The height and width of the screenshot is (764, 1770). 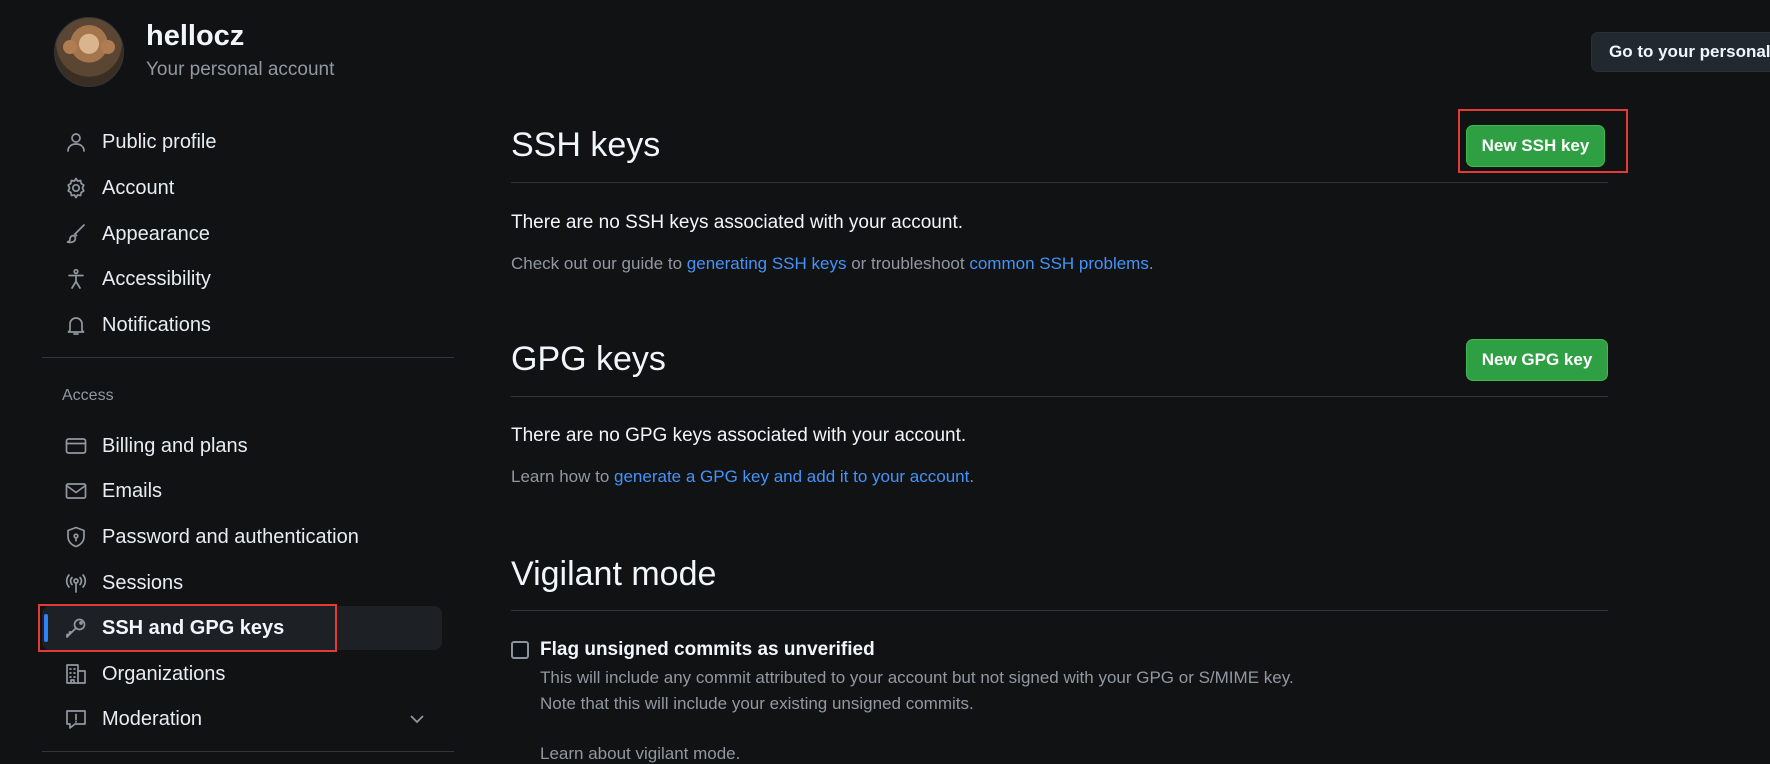 I want to click on sidebar-divider-bottom, so click(x=248, y=751).